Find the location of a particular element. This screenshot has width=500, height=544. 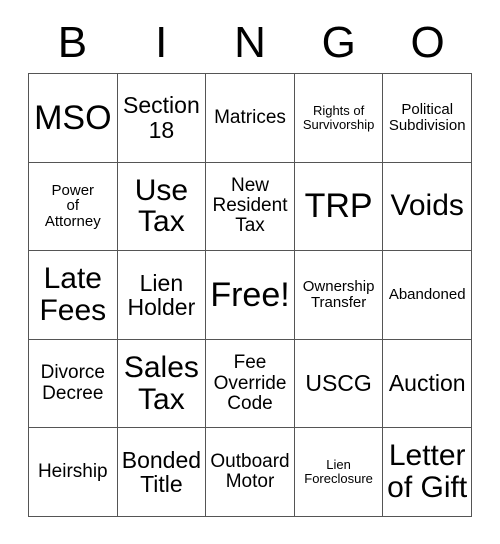

bingo-cell-label: Heirship is located at coordinates (72, 472).